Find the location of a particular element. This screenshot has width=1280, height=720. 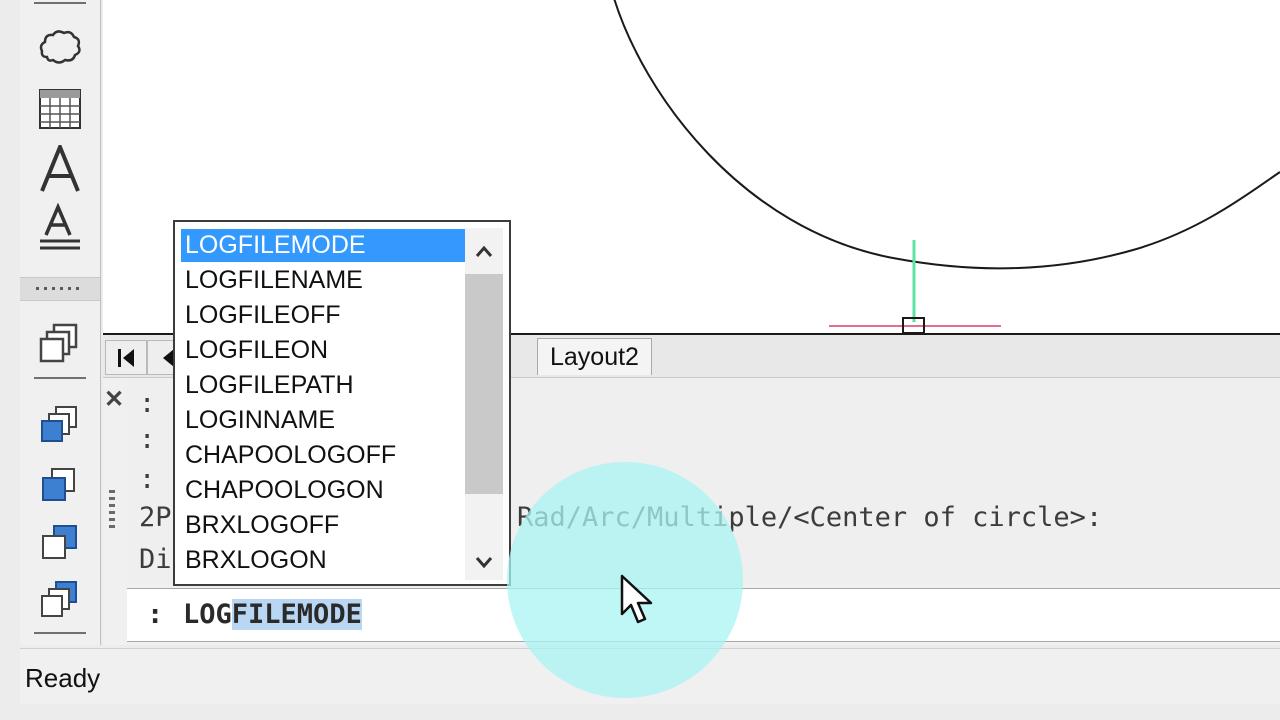

command-typed: LOG is located at coordinates (207, 614).